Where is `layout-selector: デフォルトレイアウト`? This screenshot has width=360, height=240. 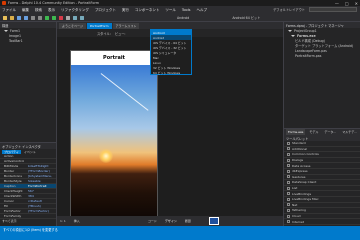 layout-selector: デフォルトレイアウト is located at coordinates (289, 9).